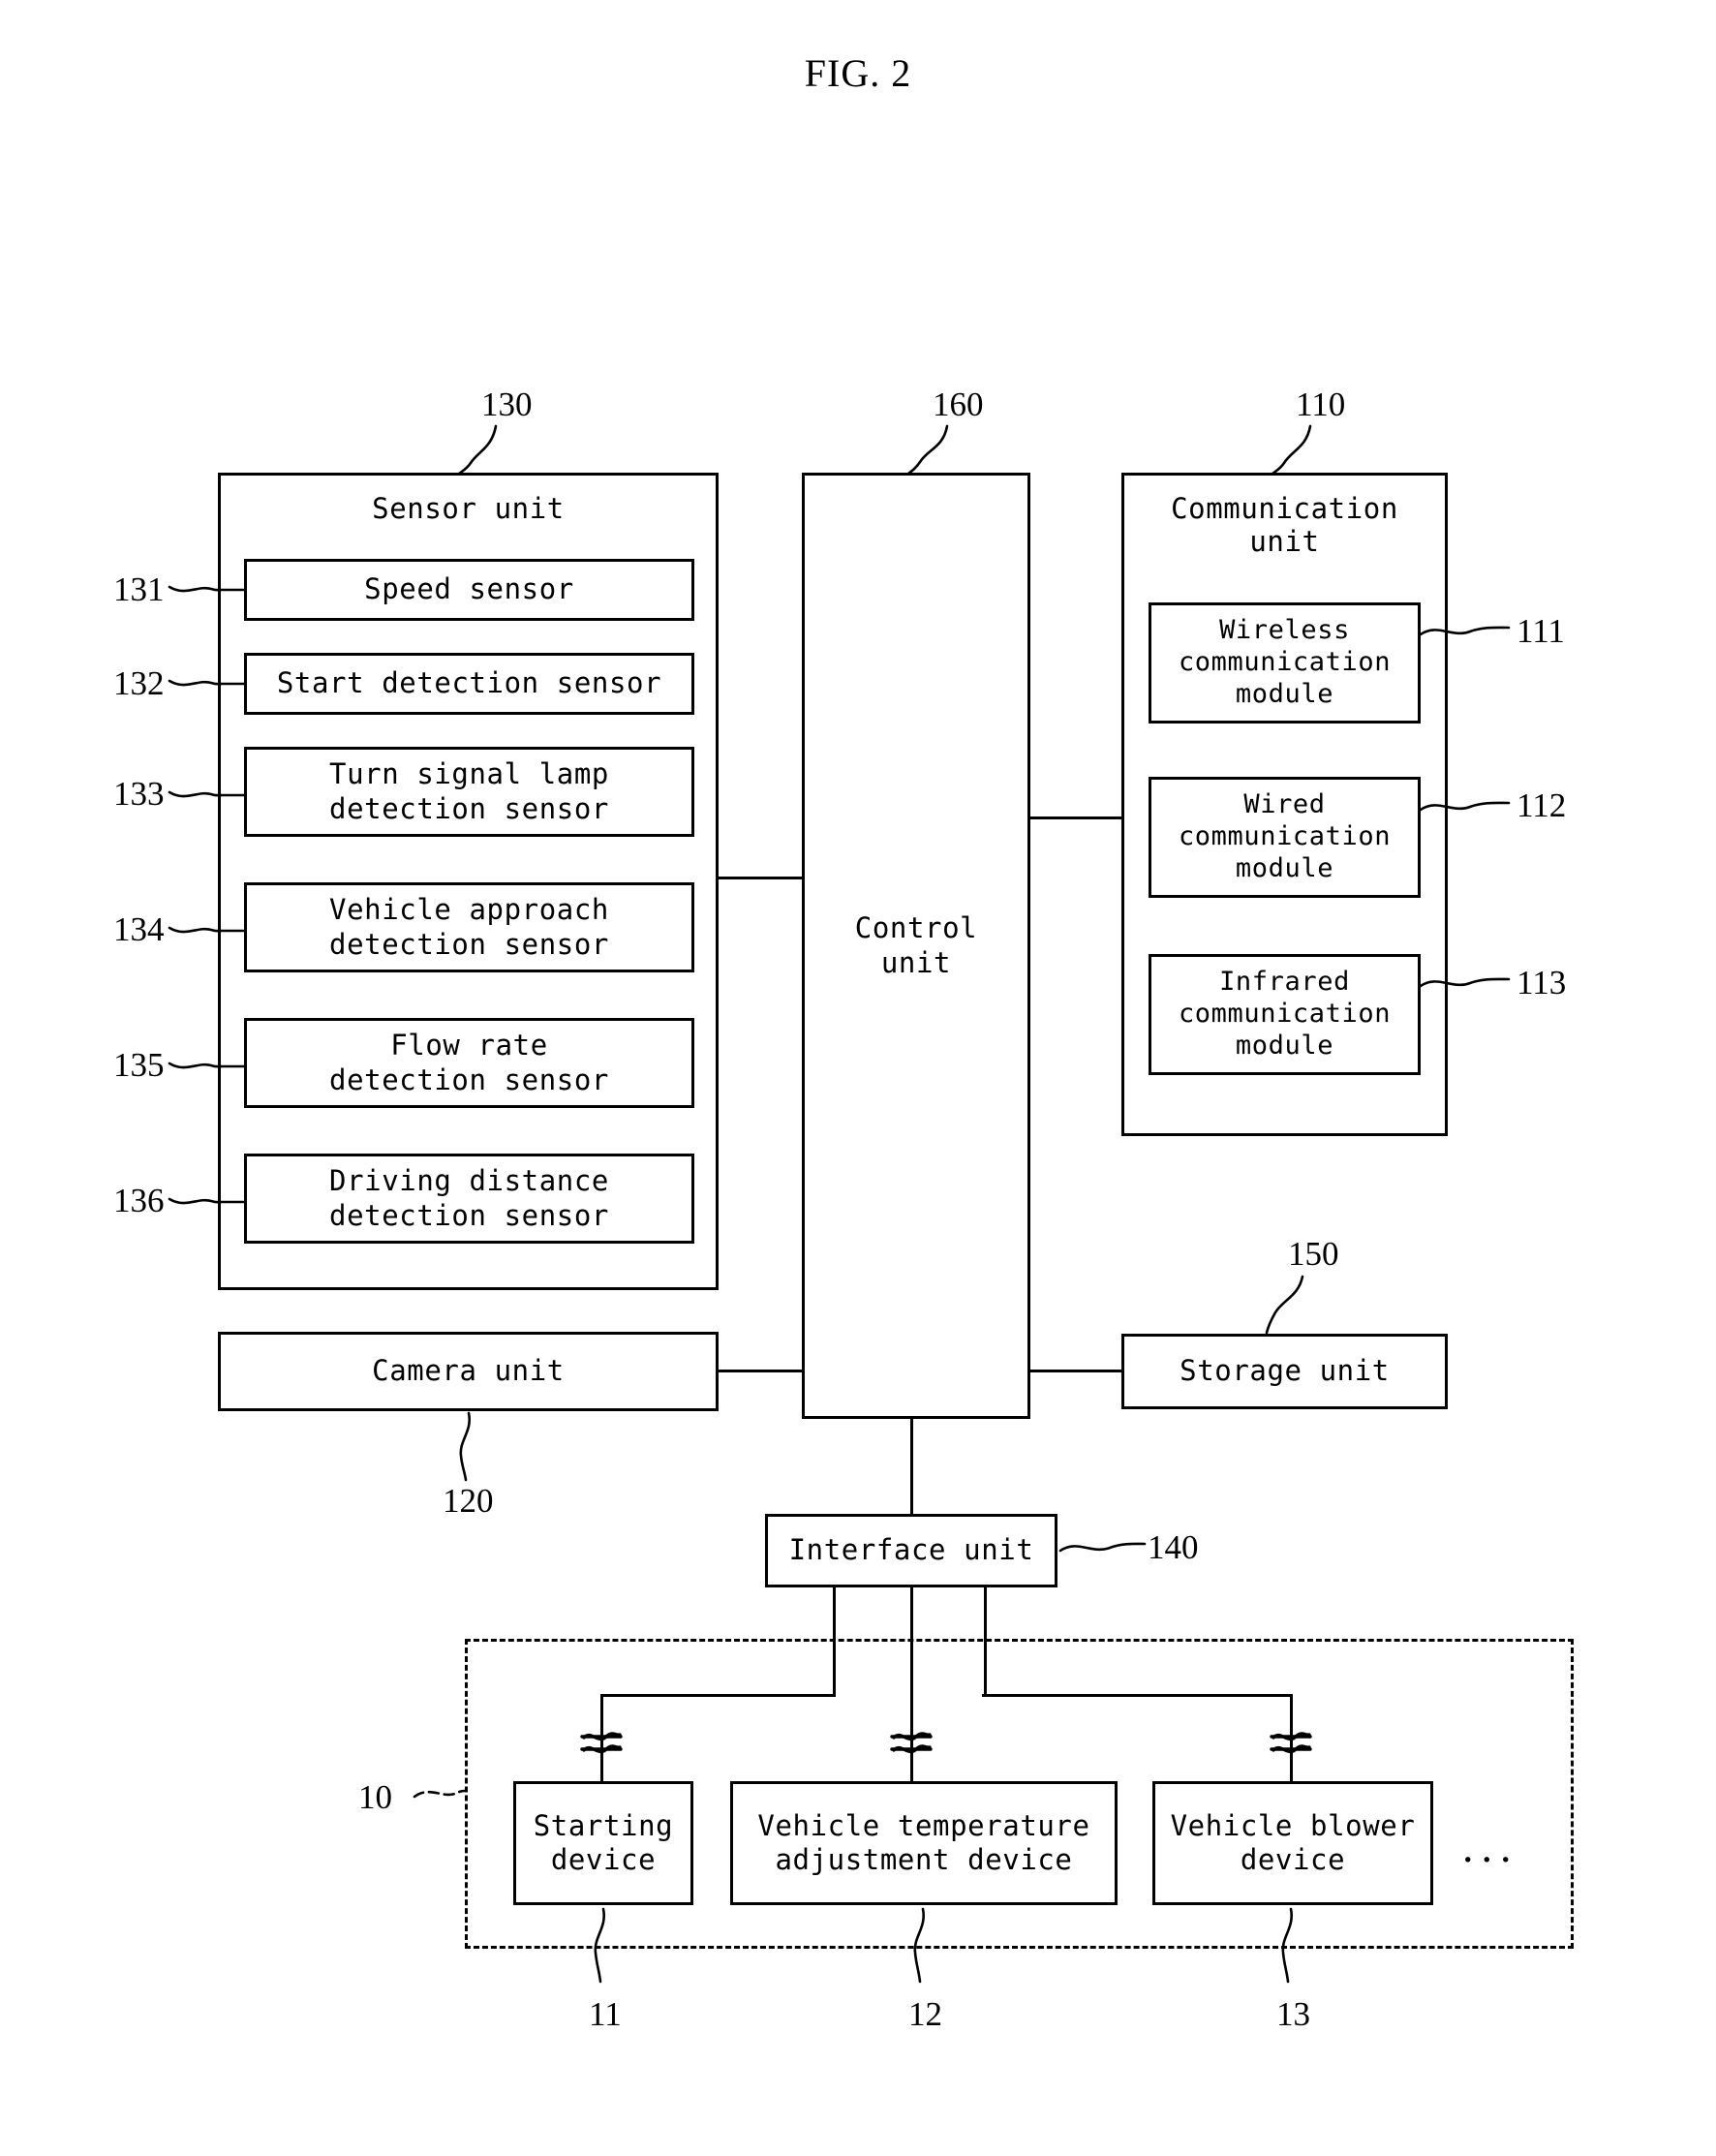  Describe the element at coordinates (1294, 1845) in the screenshot. I see `vehicle-blower-device-box: Vehicle blower device` at that location.